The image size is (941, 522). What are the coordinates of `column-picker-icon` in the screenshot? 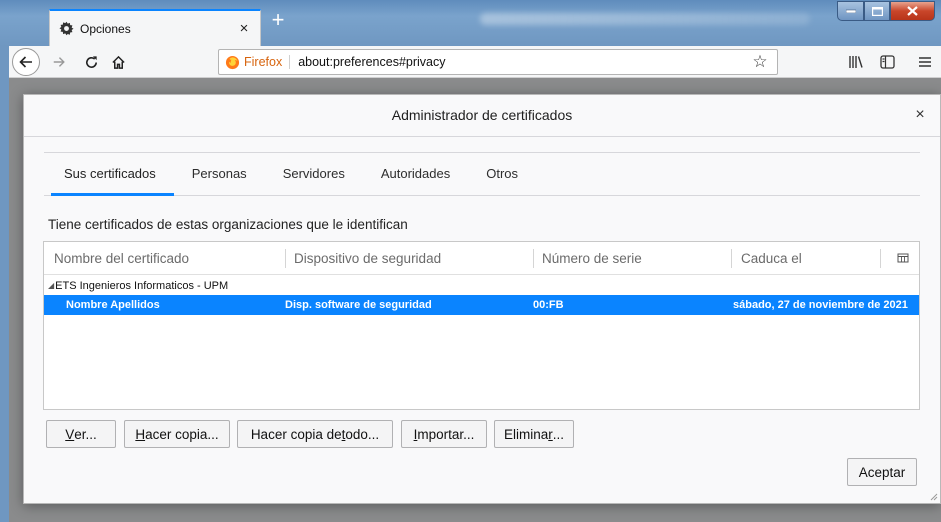 It's located at (903, 258).